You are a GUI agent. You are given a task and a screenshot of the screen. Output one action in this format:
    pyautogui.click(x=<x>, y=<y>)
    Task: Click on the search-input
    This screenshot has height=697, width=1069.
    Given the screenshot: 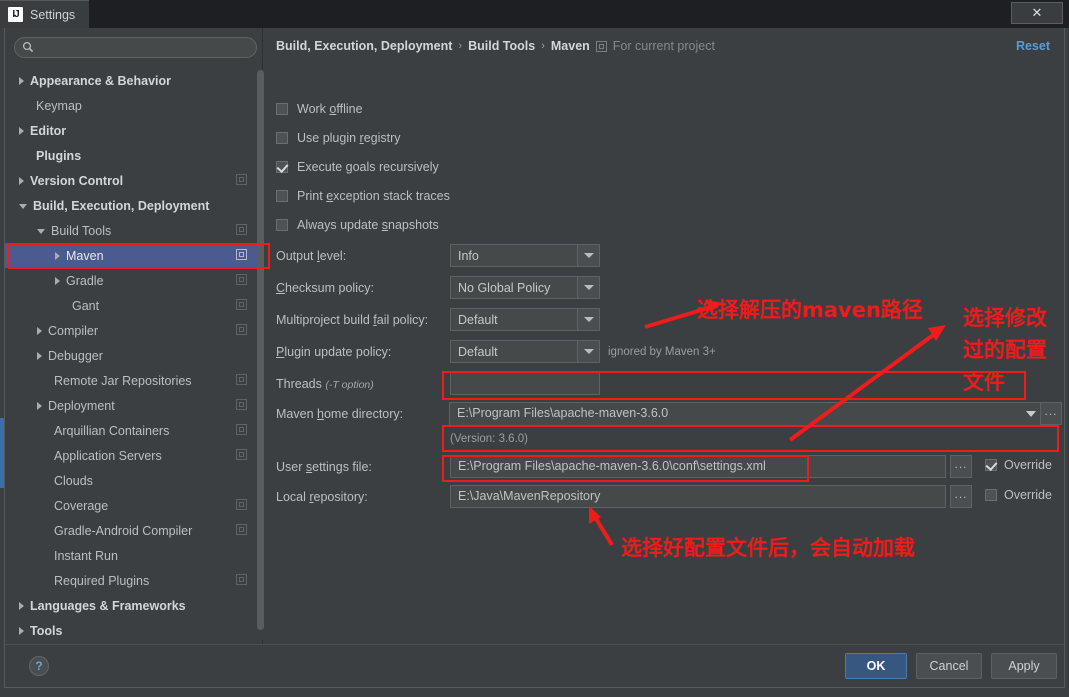 What is the action you would take?
    pyautogui.click(x=135, y=47)
    